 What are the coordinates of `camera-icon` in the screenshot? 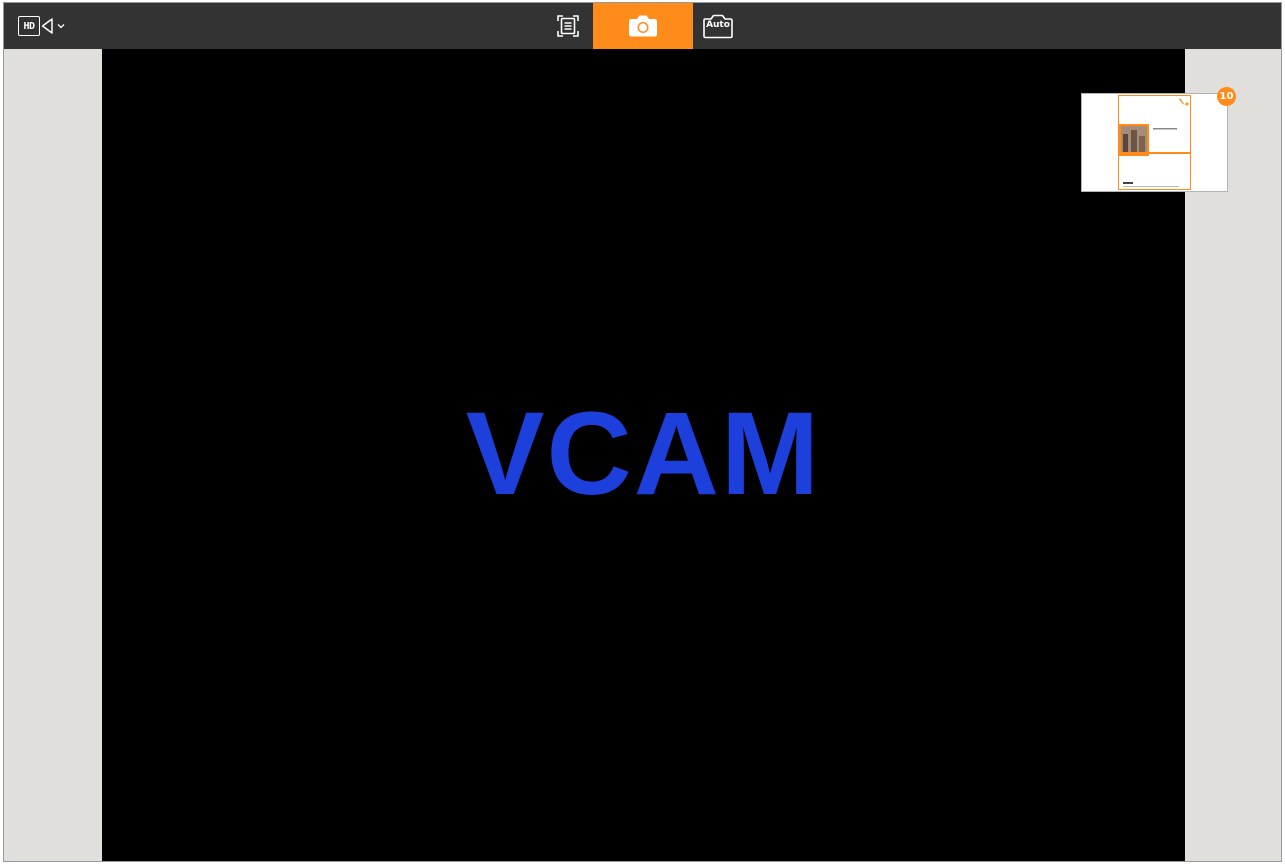 It's located at (643, 26).